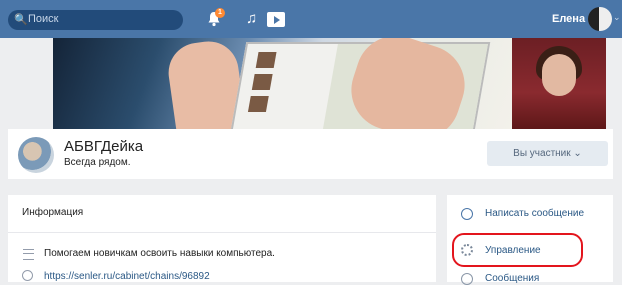 The image size is (622, 285). Describe the element at coordinates (43, 19) in the screenshot. I see `search-placeholder: Поиск` at that location.